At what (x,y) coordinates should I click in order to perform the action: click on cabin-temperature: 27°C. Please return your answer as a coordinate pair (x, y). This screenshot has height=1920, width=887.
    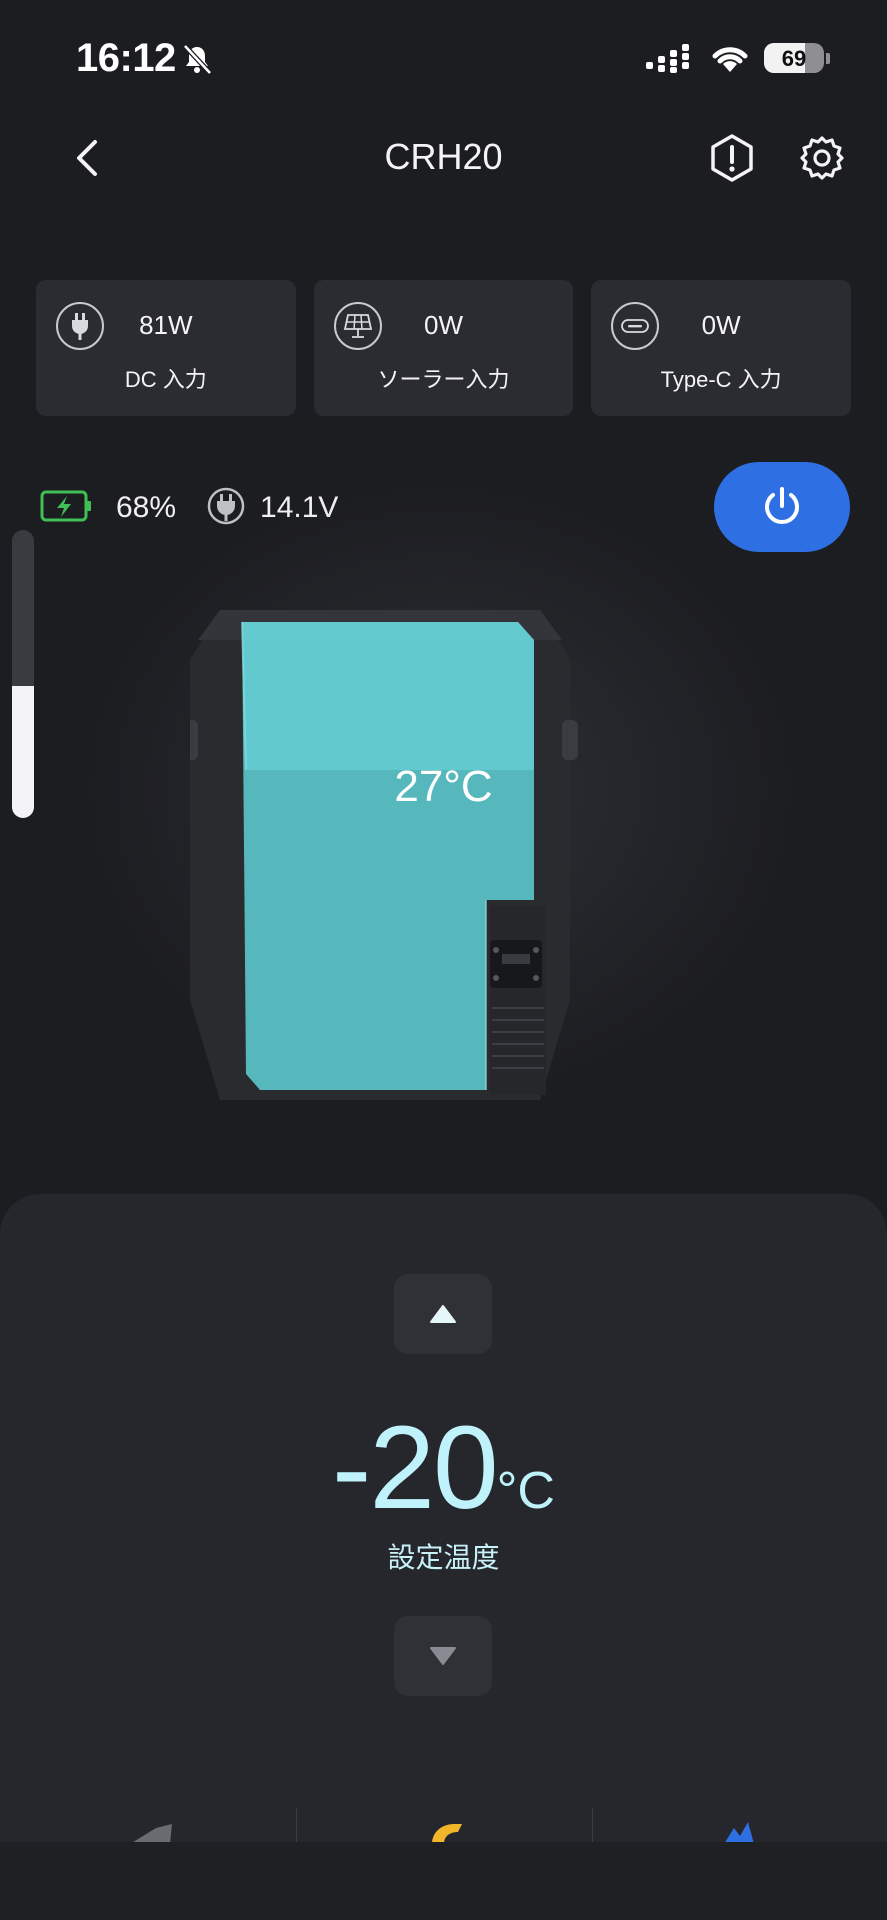
    Looking at the image, I should click on (443, 786).